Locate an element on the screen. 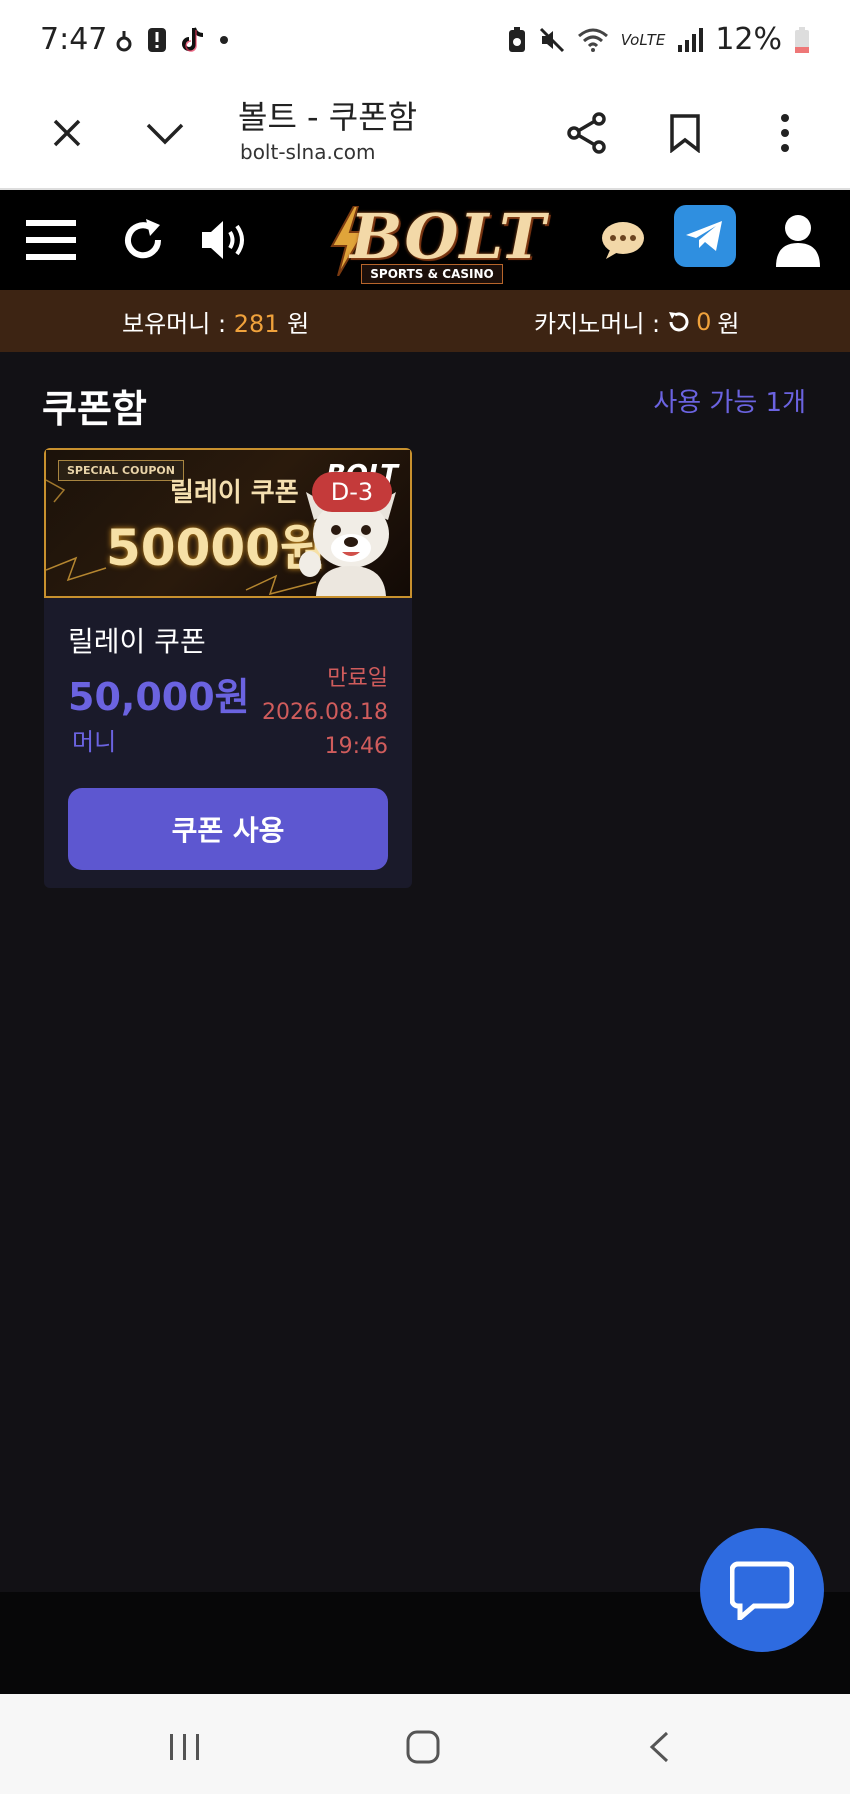 The image size is (850, 1794). chat-bubble-icon is located at coordinates (762, 1590).